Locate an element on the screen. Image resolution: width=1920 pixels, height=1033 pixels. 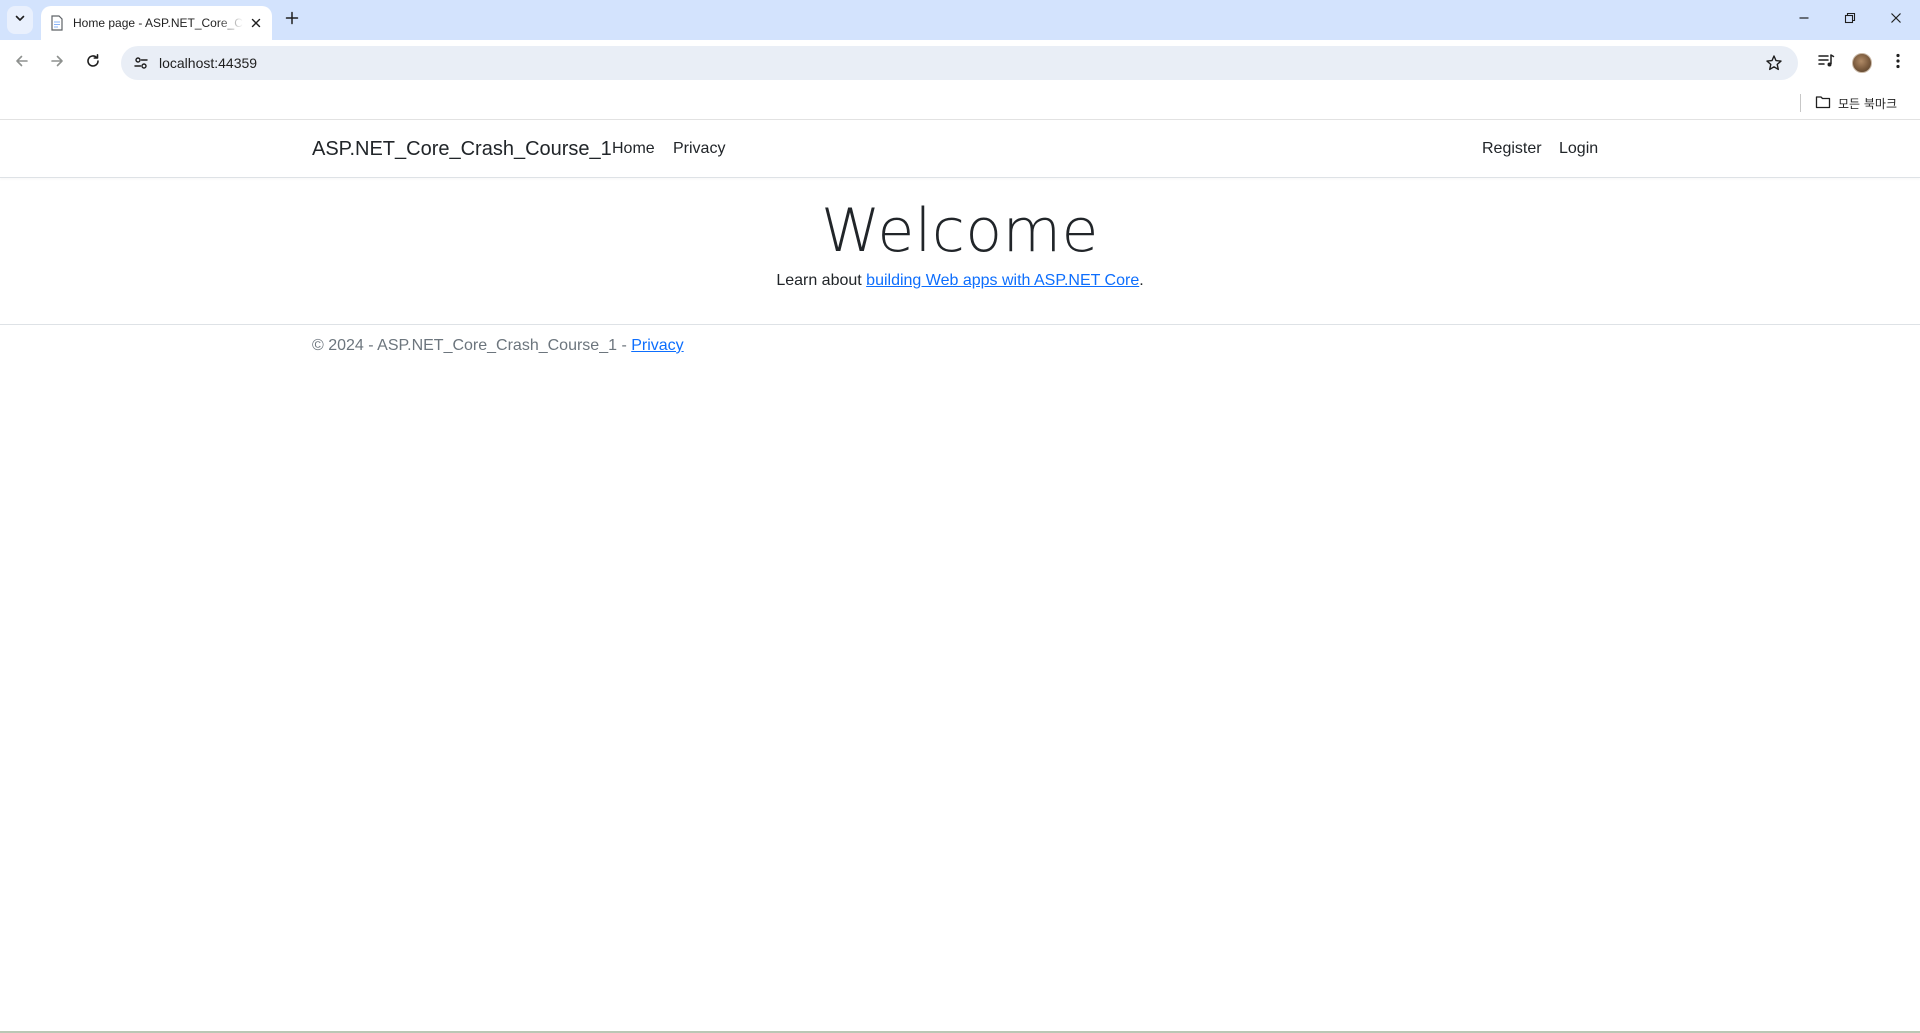
reload-icon is located at coordinates (93, 63).